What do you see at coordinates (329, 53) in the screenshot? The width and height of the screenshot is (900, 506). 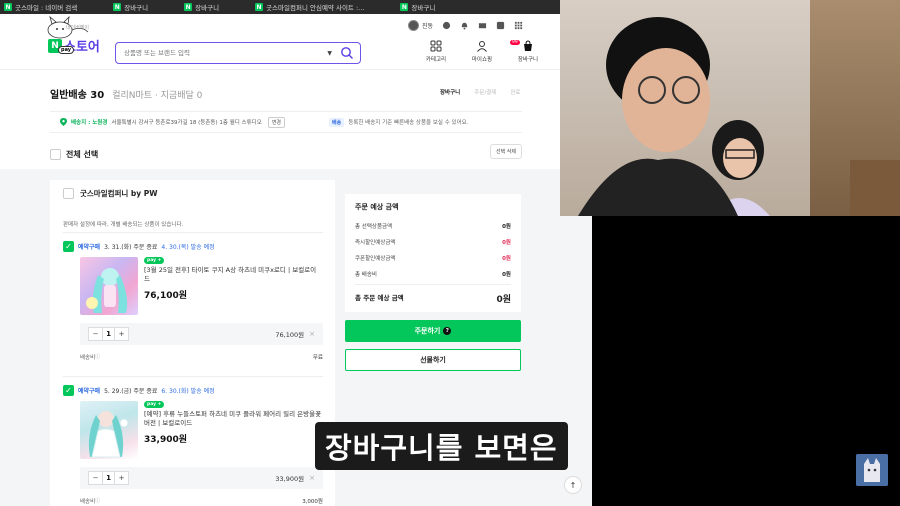 I see `chevron-down-icon: ▼` at bounding box center [329, 53].